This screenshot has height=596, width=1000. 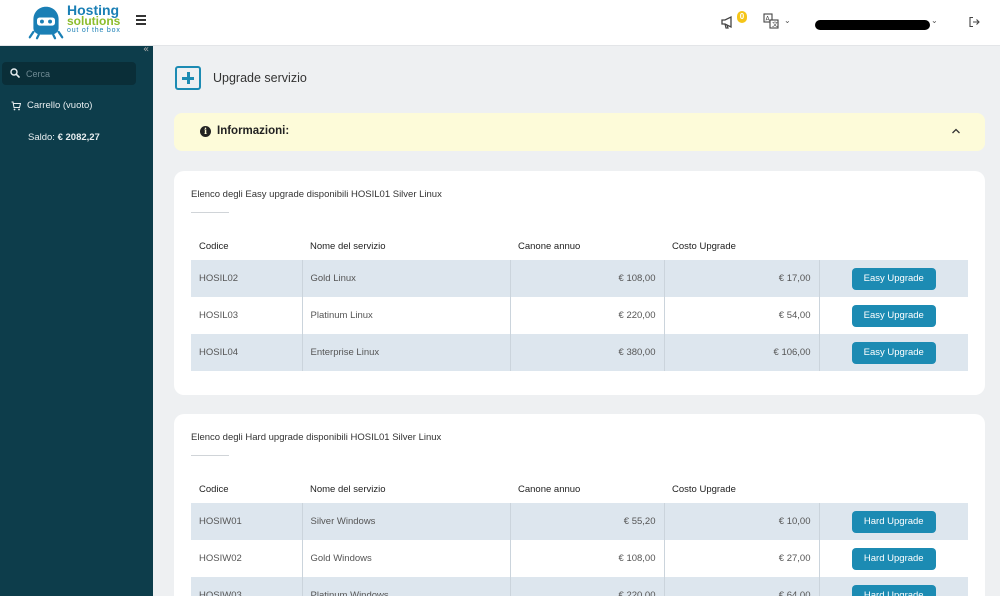 What do you see at coordinates (586, 352) in the screenshot?
I see `cell-annual-fee: € 380,00` at bounding box center [586, 352].